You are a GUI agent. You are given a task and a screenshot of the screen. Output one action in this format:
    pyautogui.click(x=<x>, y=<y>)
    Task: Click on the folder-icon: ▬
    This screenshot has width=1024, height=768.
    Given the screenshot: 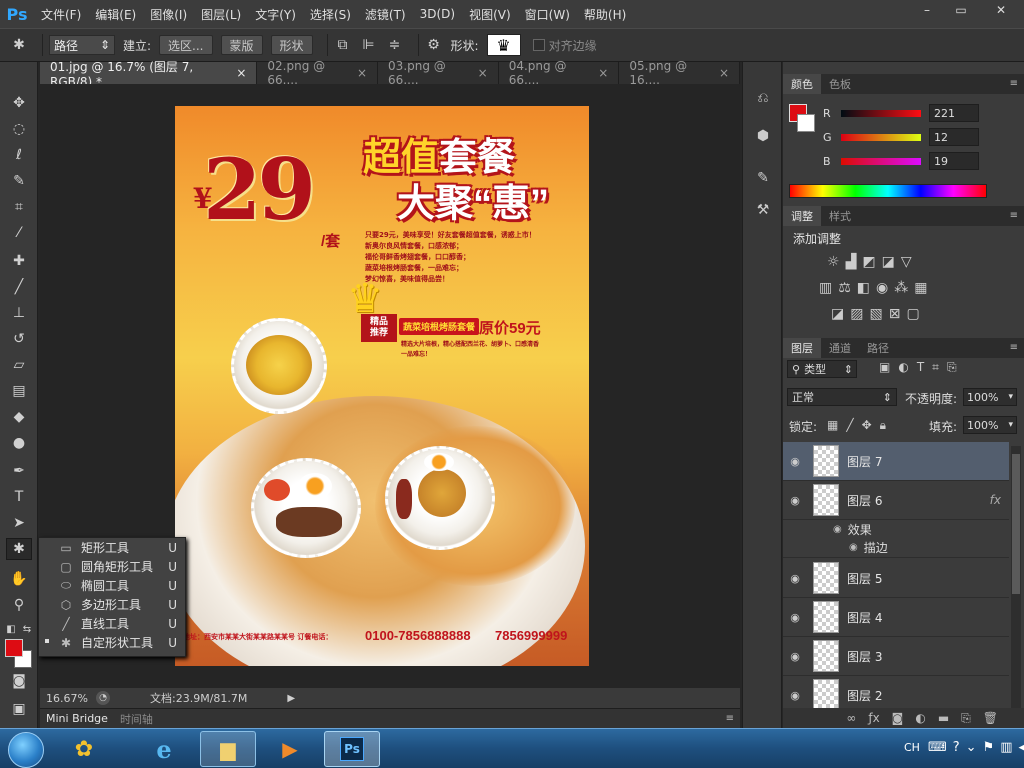 What is the action you would take?
    pyautogui.click(x=943, y=718)
    